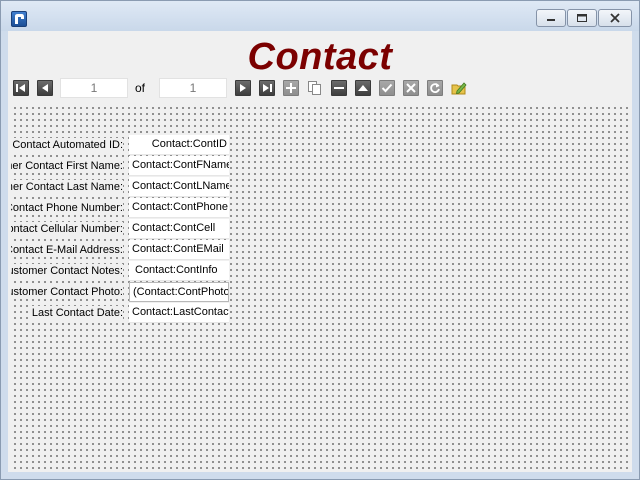  I want to click on x-icon, so click(411, 88).